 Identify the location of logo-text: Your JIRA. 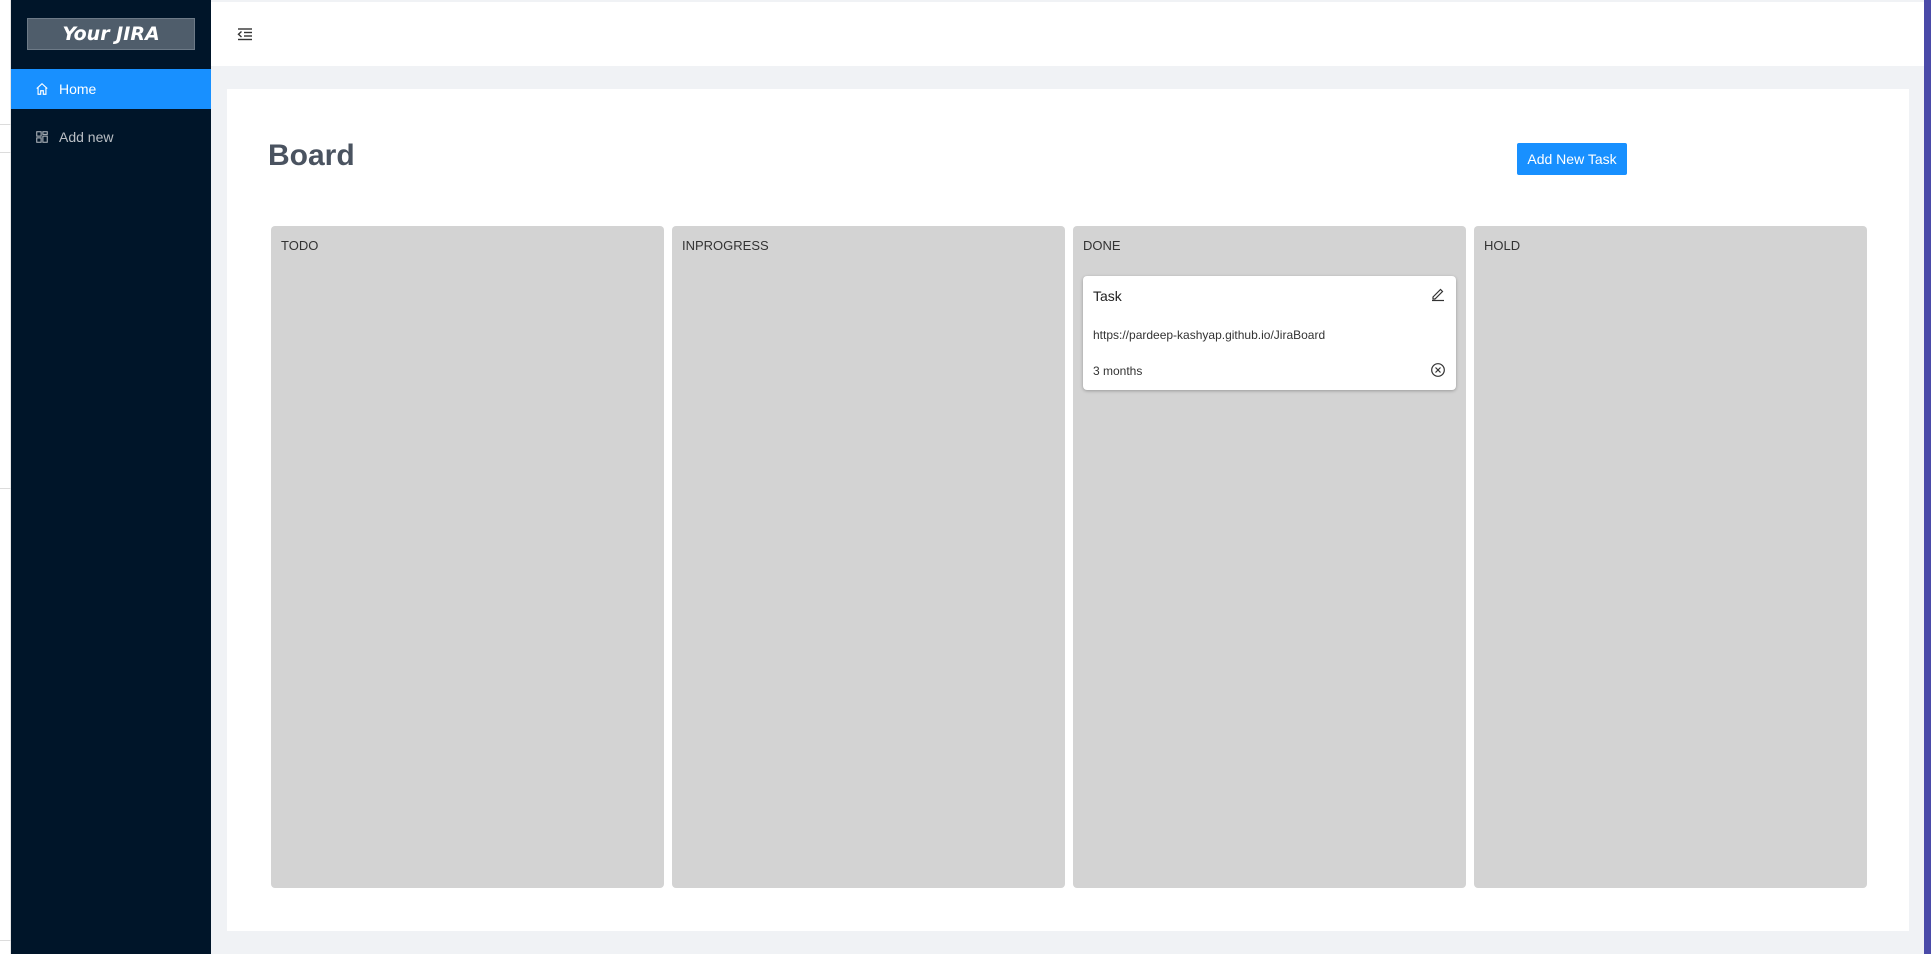
(111, 34).